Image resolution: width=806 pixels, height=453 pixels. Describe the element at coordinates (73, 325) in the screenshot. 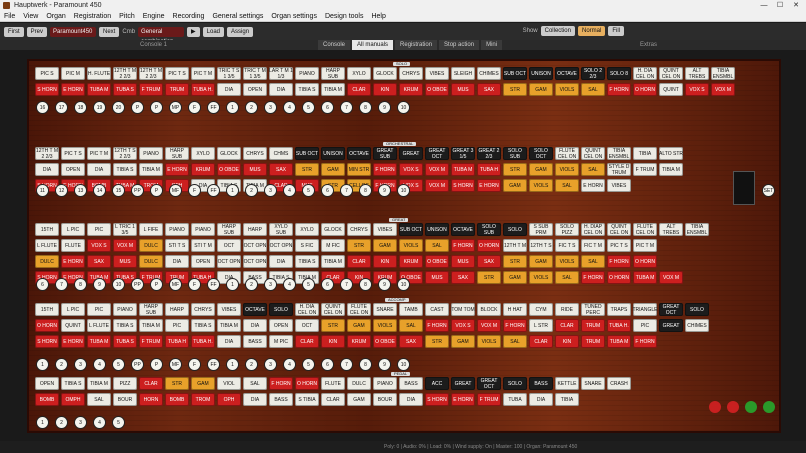

I see `stop-tab: QUINT` at that location.